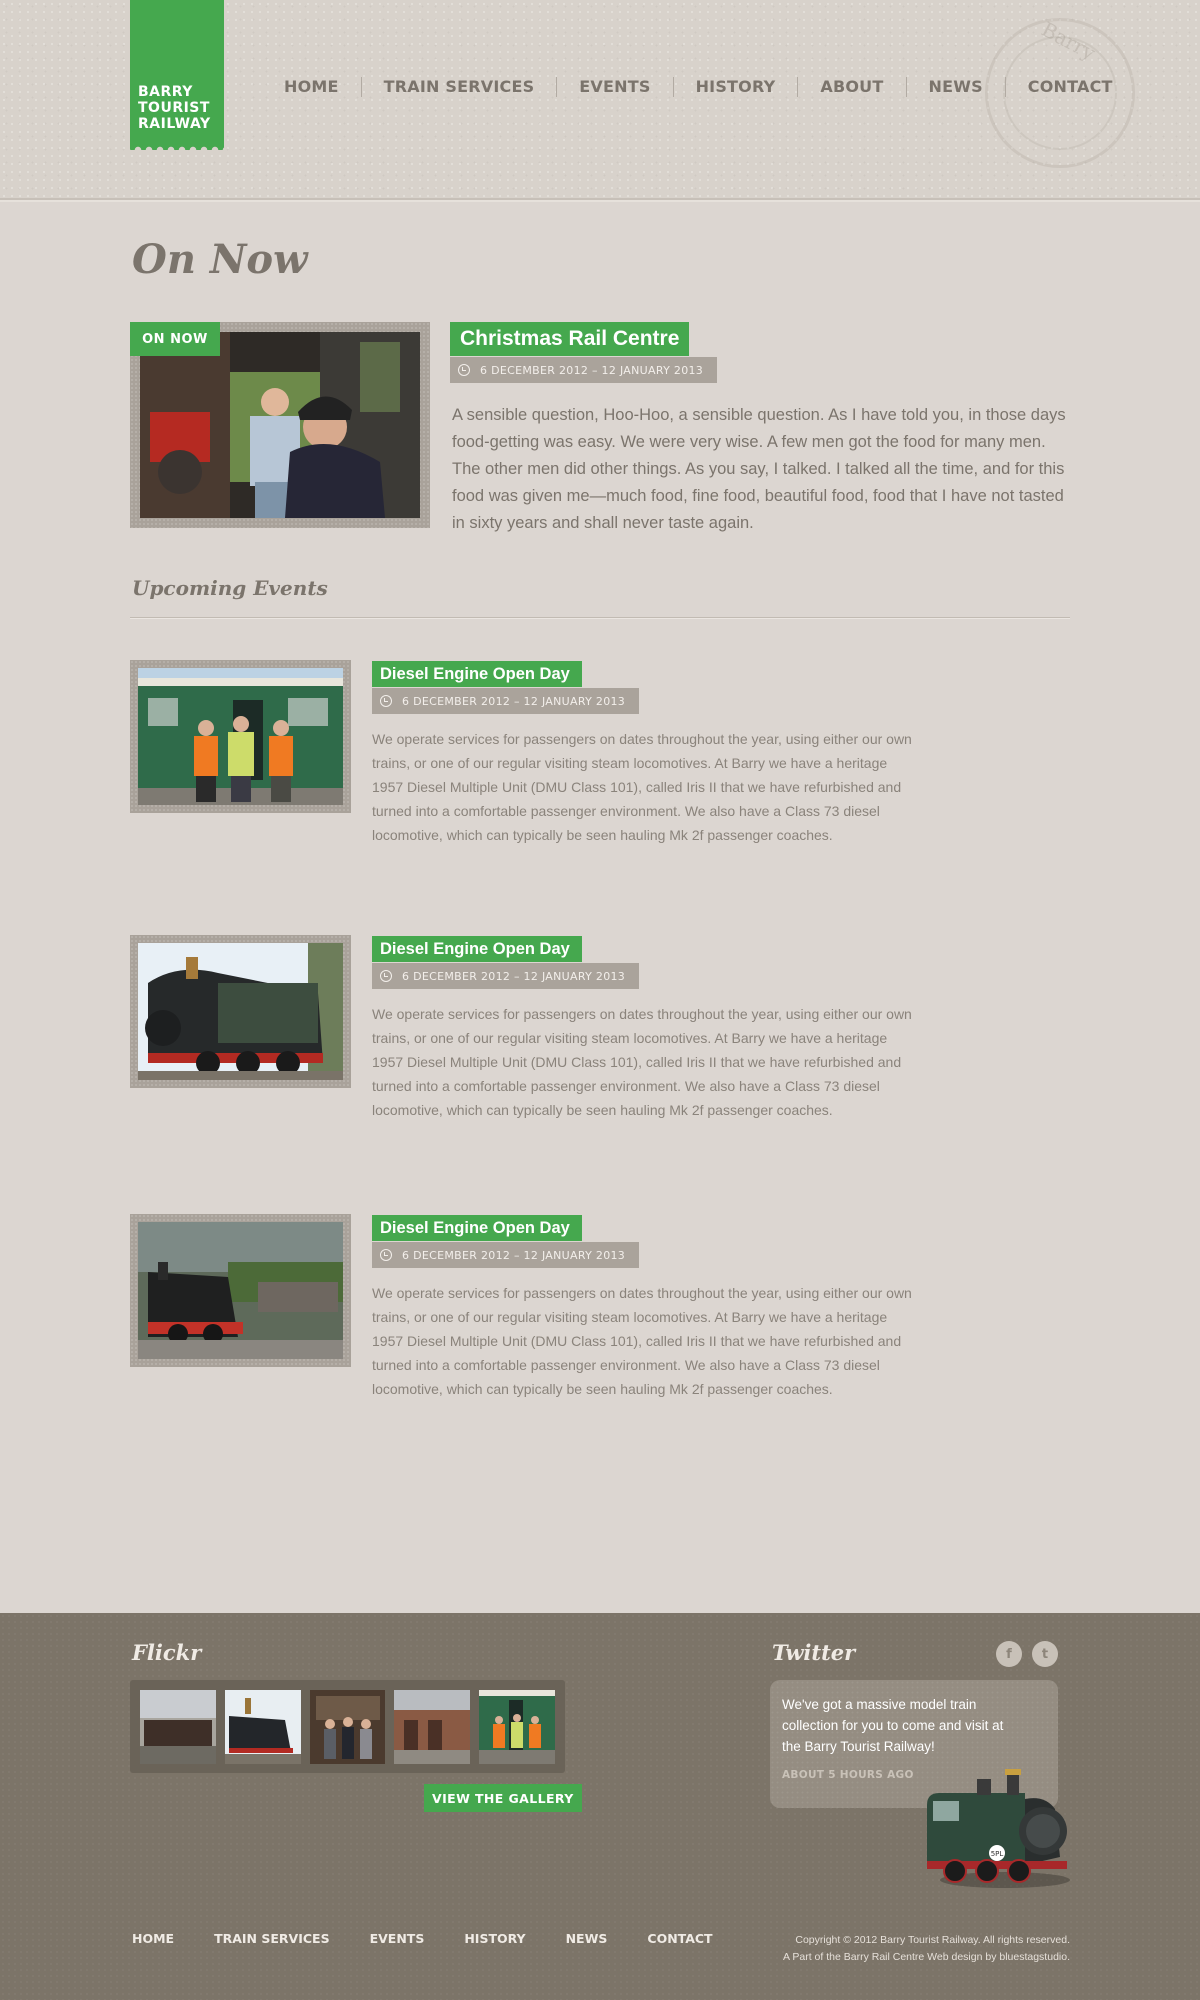 Image resolution: width=1200 pixels, height=2000 pixels. I want to click on logo-ticket-edge, so click(177, 150).